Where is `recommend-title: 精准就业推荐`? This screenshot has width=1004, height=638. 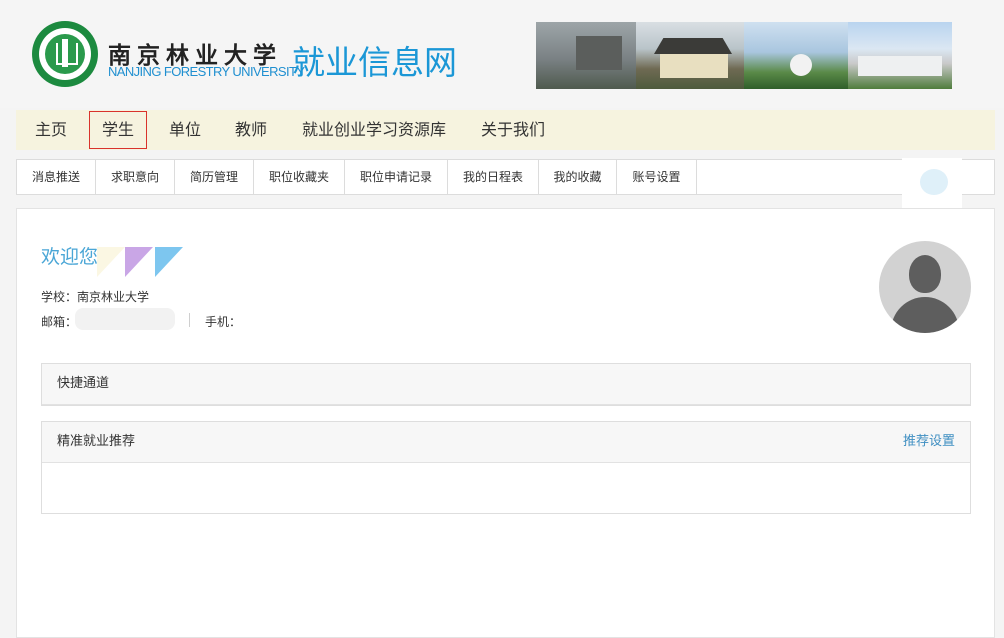 recommend-title: 精准就业推荐 is located at coordinates (96, 441).